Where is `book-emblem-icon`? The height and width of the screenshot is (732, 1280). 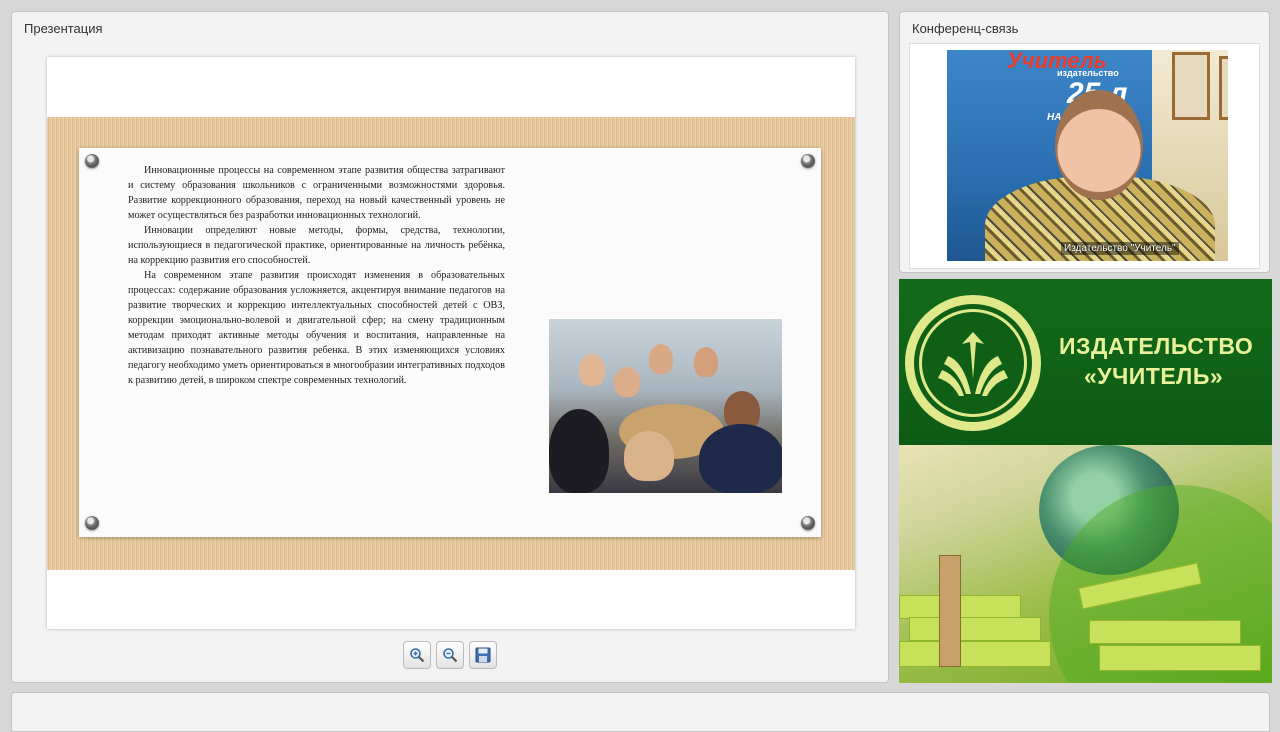 book-emblem-icon is located at coordinates (973, 364).